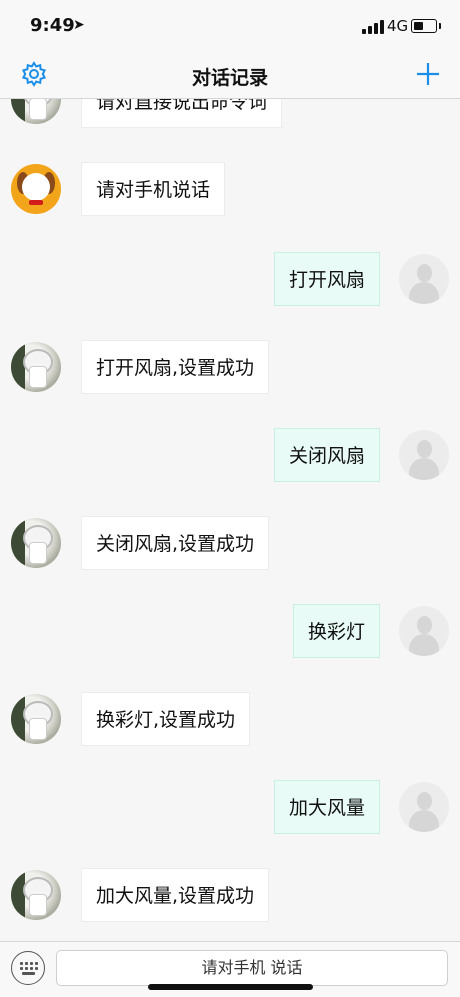 The width and height of the screenshot is (460, 997). What do you see at coordinates (398, 26) in the screenshot?
I see `network-type: 4G` at bounding box center [398, 26].